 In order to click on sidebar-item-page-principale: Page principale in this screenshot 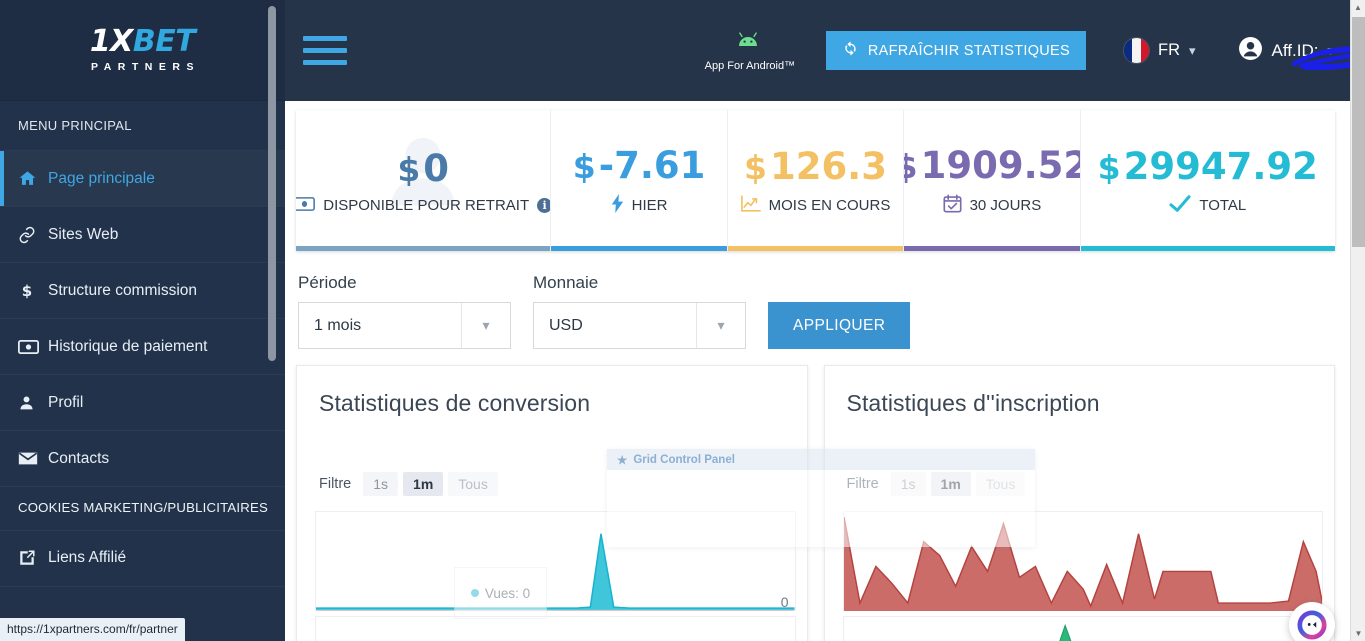, I will do `click(142, 179)`.